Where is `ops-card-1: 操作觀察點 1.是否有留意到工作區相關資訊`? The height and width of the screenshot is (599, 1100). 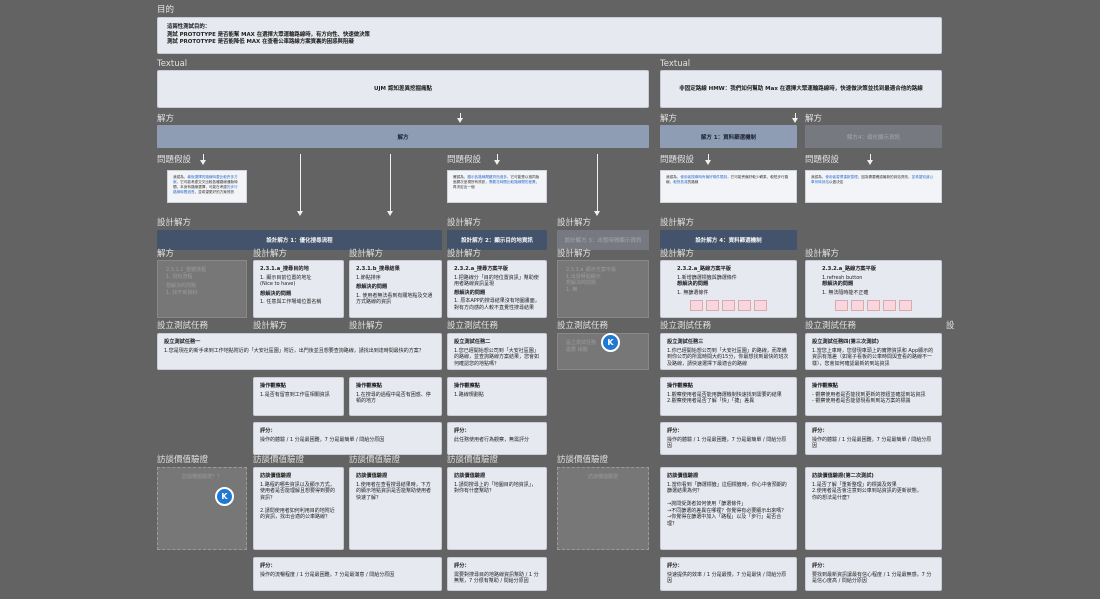
ops-card-1: 操作觀察點 1.是否有留意到工作區相關資訊 is located at coordinates (298, 396).